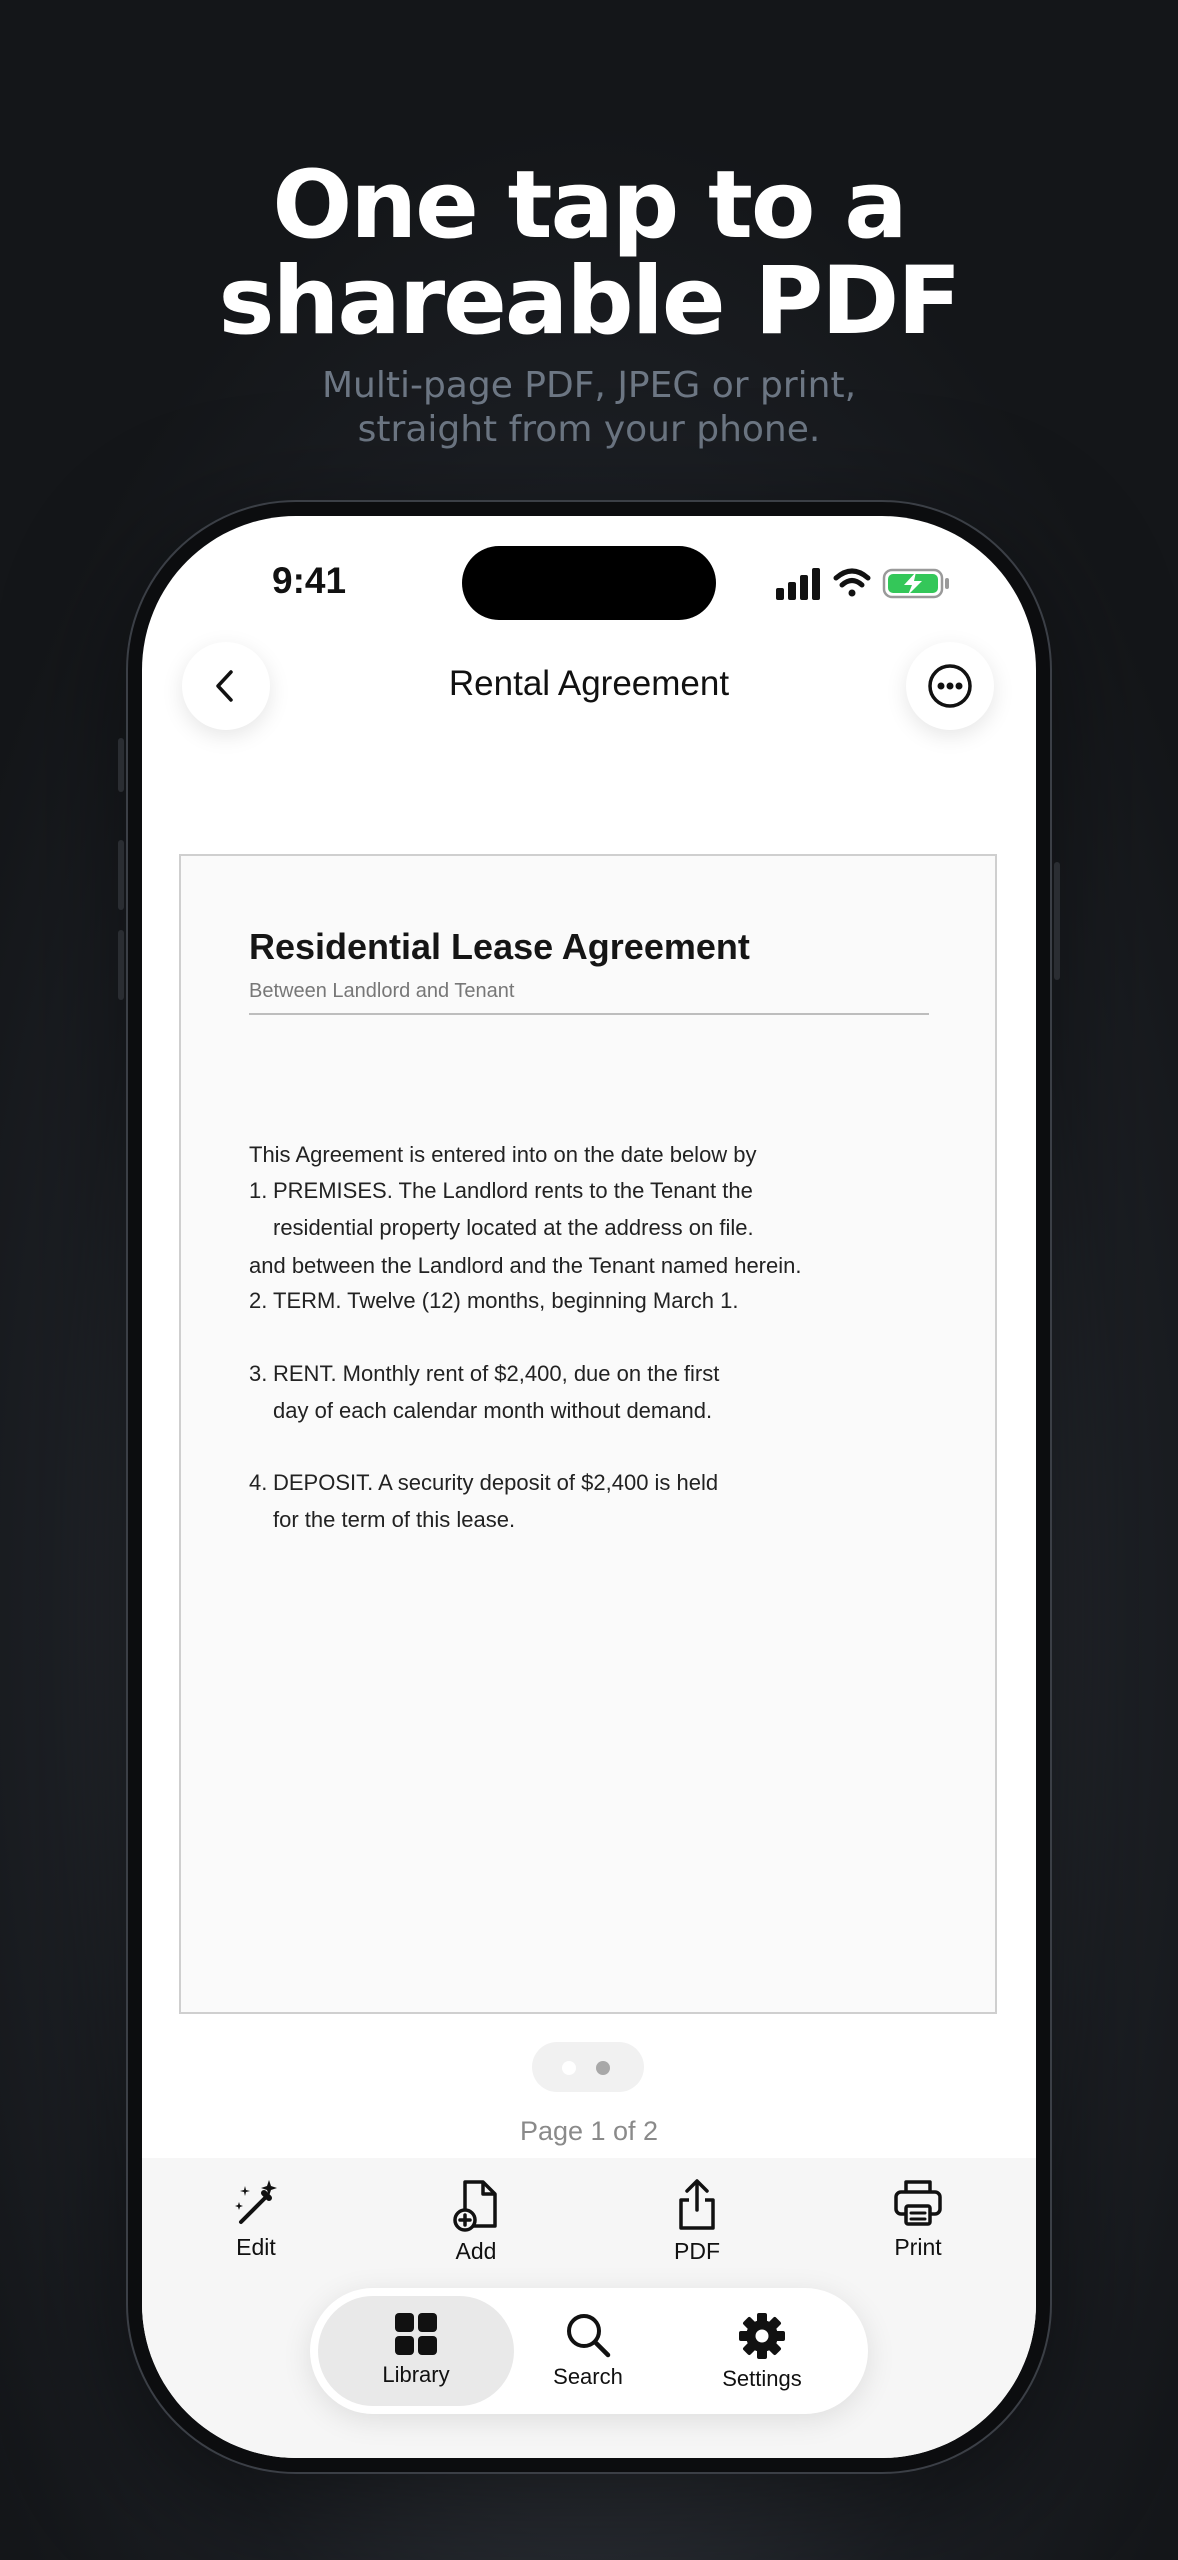 Image resolution: width=1178 pixels, height=2560 pixels. I want to click on tab-settings-label: Settings, so click(762, 2378).